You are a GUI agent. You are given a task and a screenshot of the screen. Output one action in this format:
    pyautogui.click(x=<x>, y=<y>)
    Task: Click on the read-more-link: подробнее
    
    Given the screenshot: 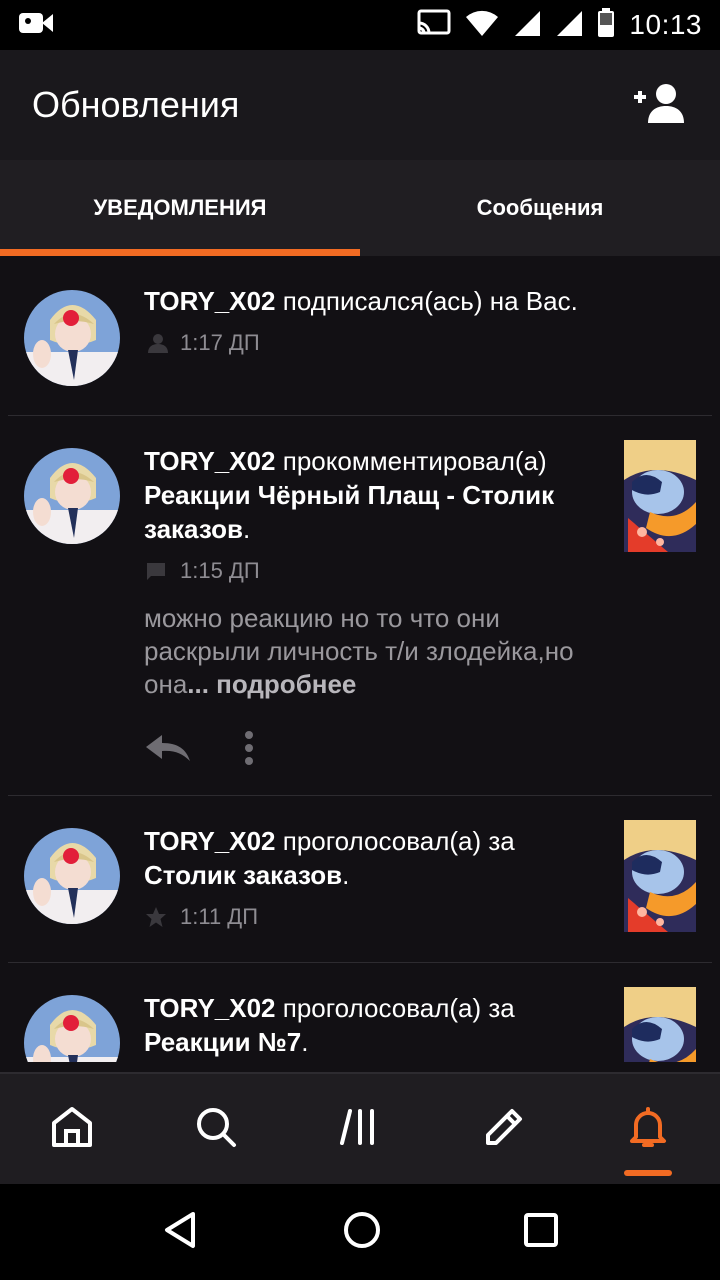 What is the action you would take?
    pyautogui.click(x=282, y=684)
    